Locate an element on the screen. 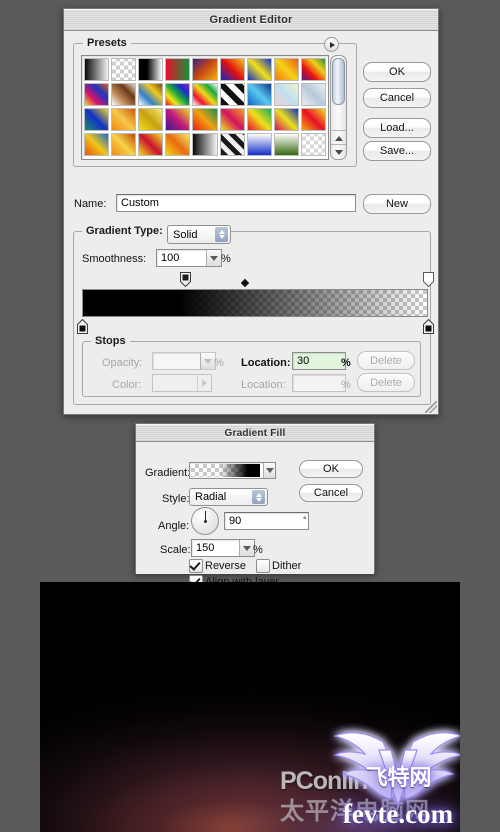 The image size is (500, 832). color-stop-icon is located at coordinates (428, 326).